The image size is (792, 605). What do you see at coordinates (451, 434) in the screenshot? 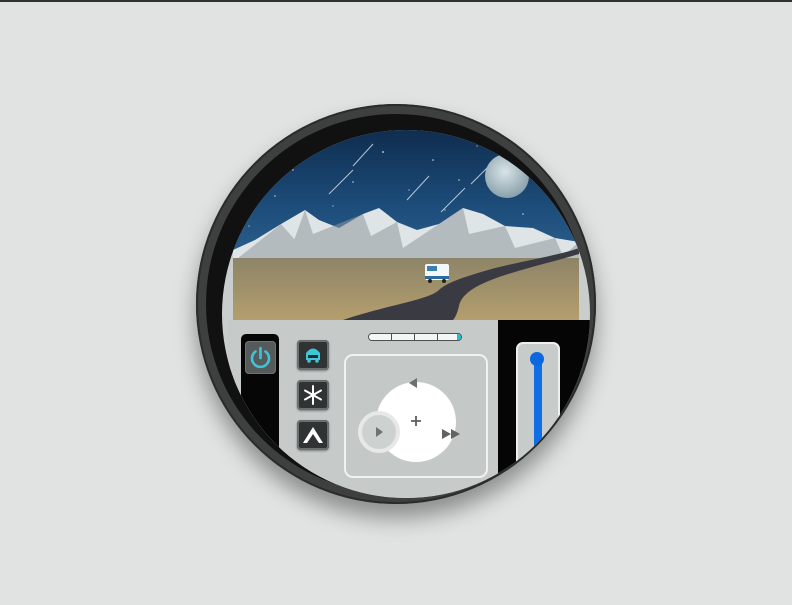
I see `fast-forward-icon` at bounding box center [451, 434].